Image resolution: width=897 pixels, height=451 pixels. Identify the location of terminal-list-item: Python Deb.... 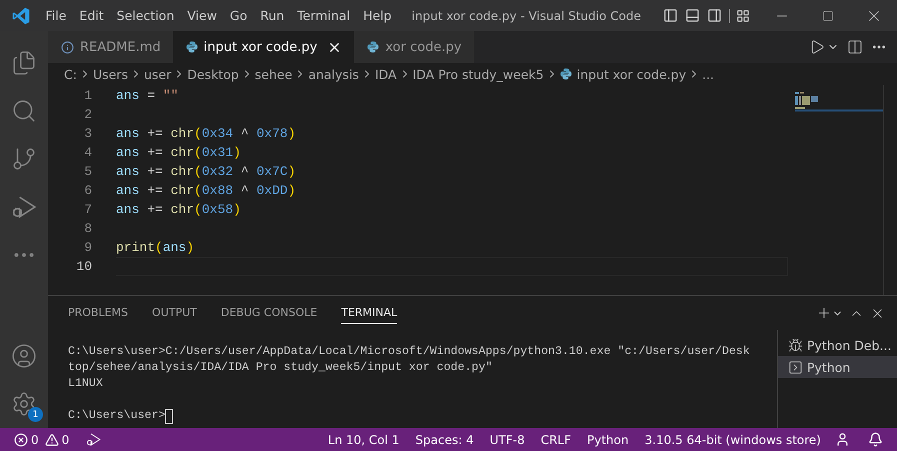
(837, 345).